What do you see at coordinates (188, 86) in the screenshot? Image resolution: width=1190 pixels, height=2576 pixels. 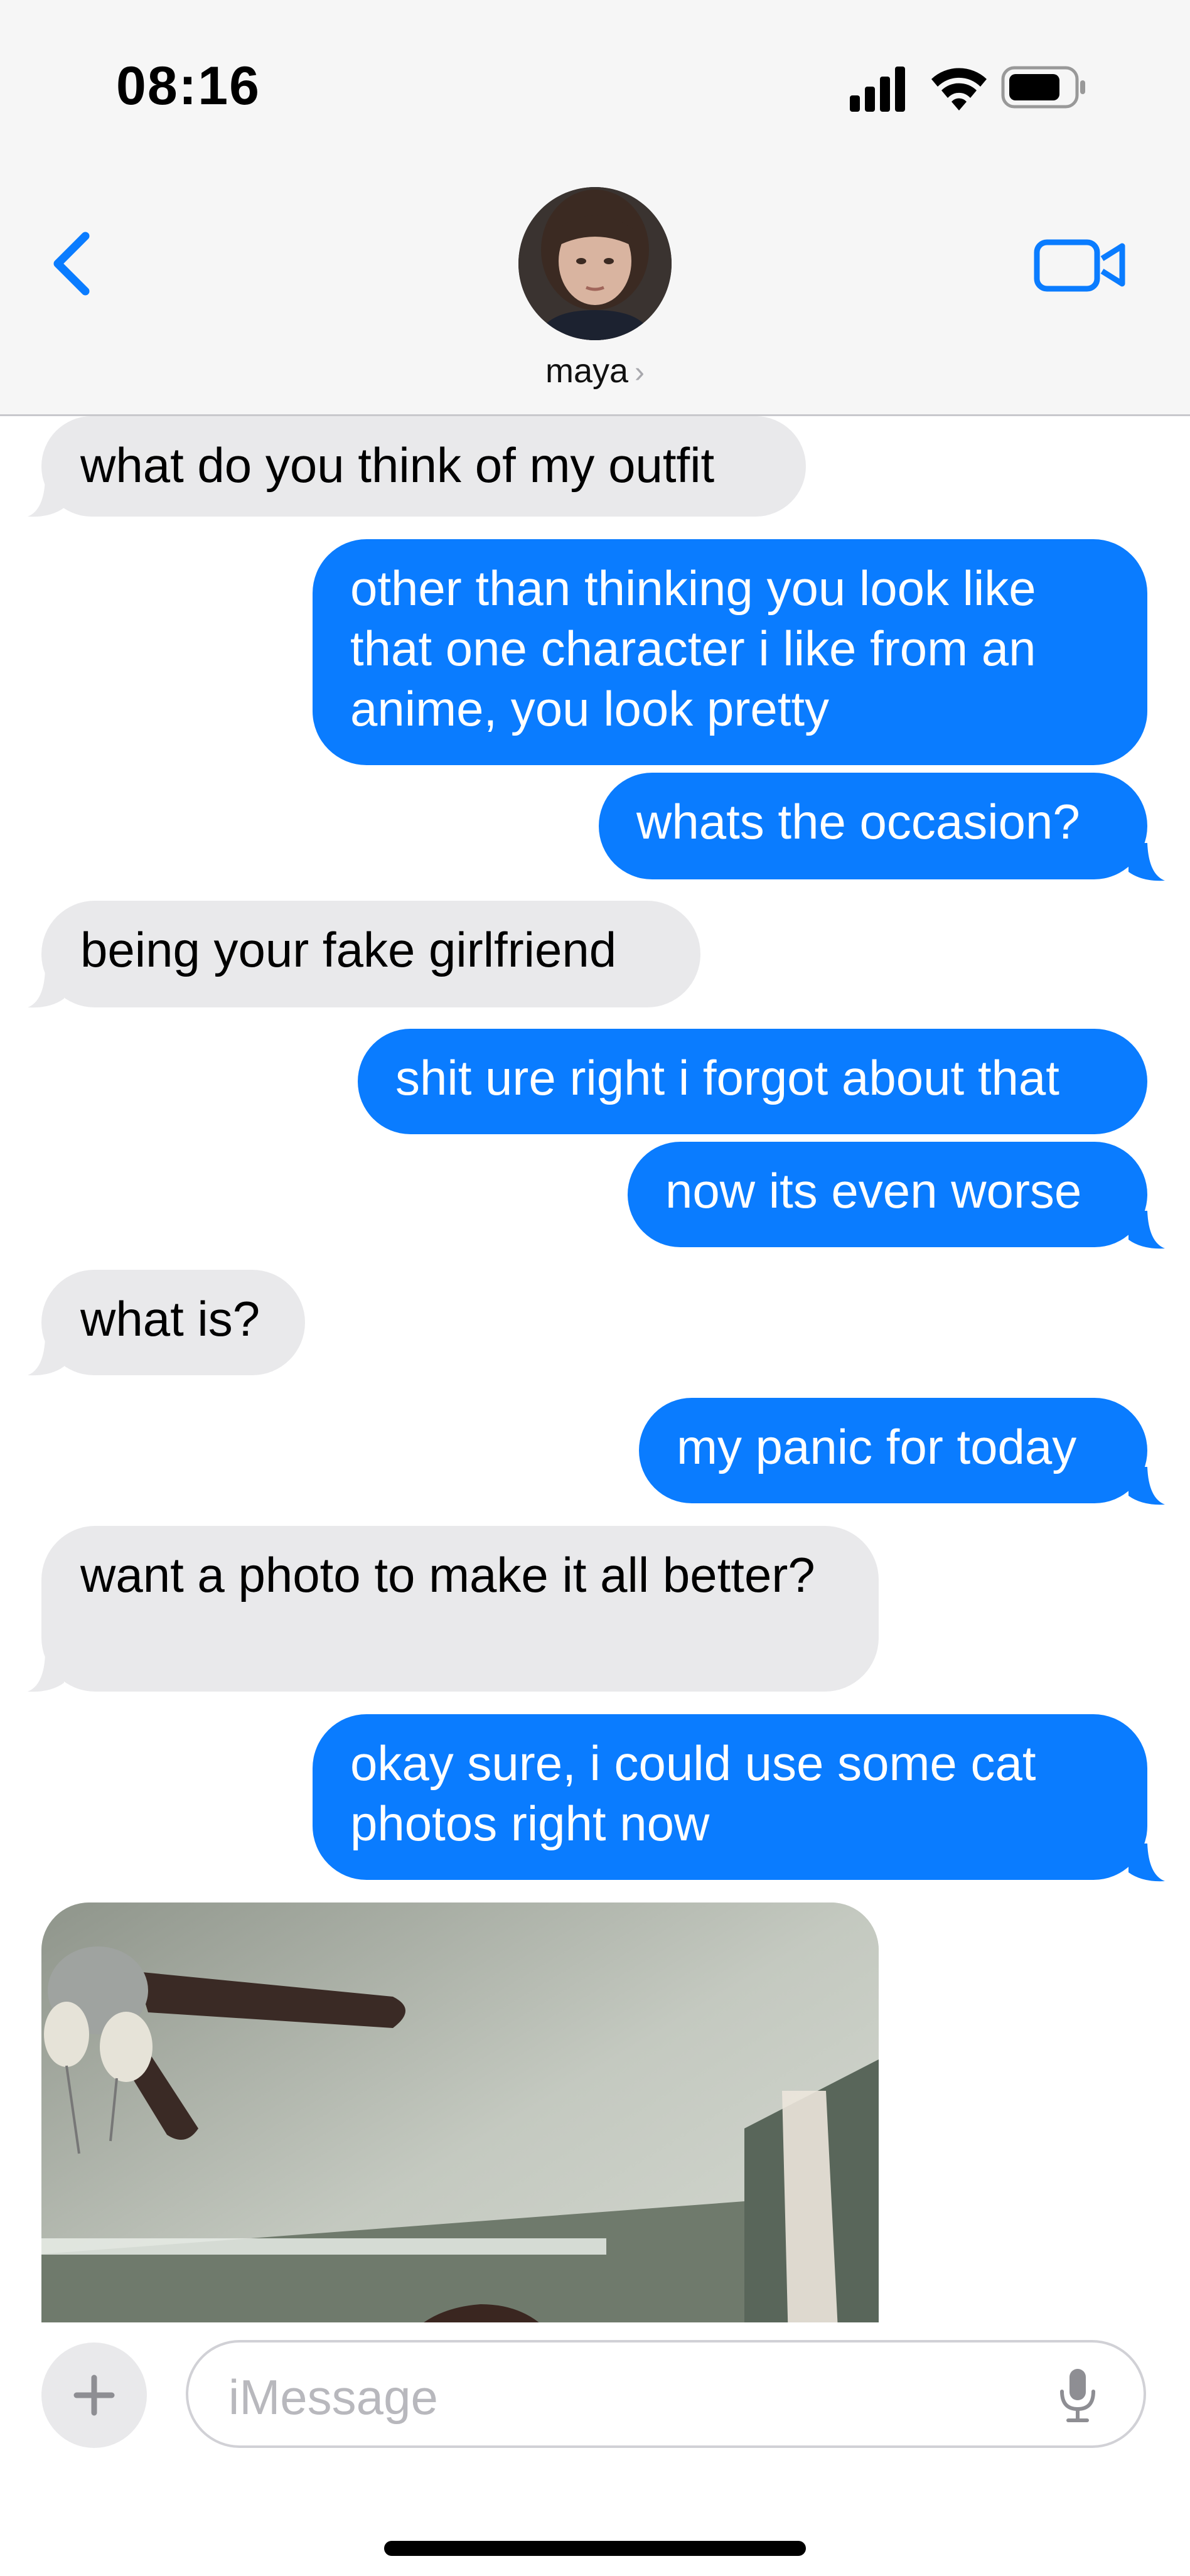 I see `status-time: 08:16` at bounding box center [188, 86].